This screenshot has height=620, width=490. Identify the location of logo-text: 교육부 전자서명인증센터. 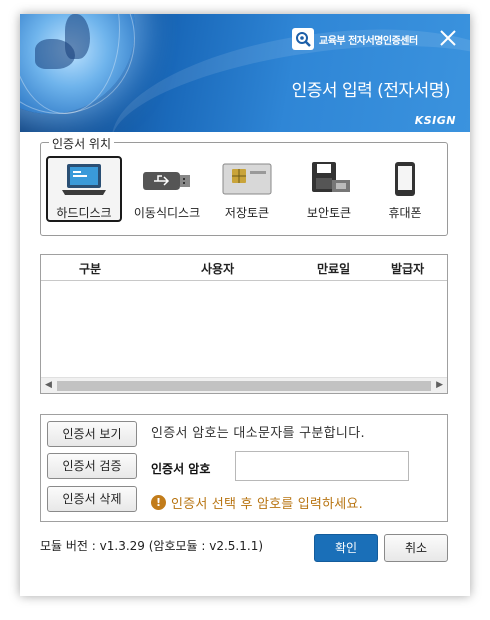
(368, 41).